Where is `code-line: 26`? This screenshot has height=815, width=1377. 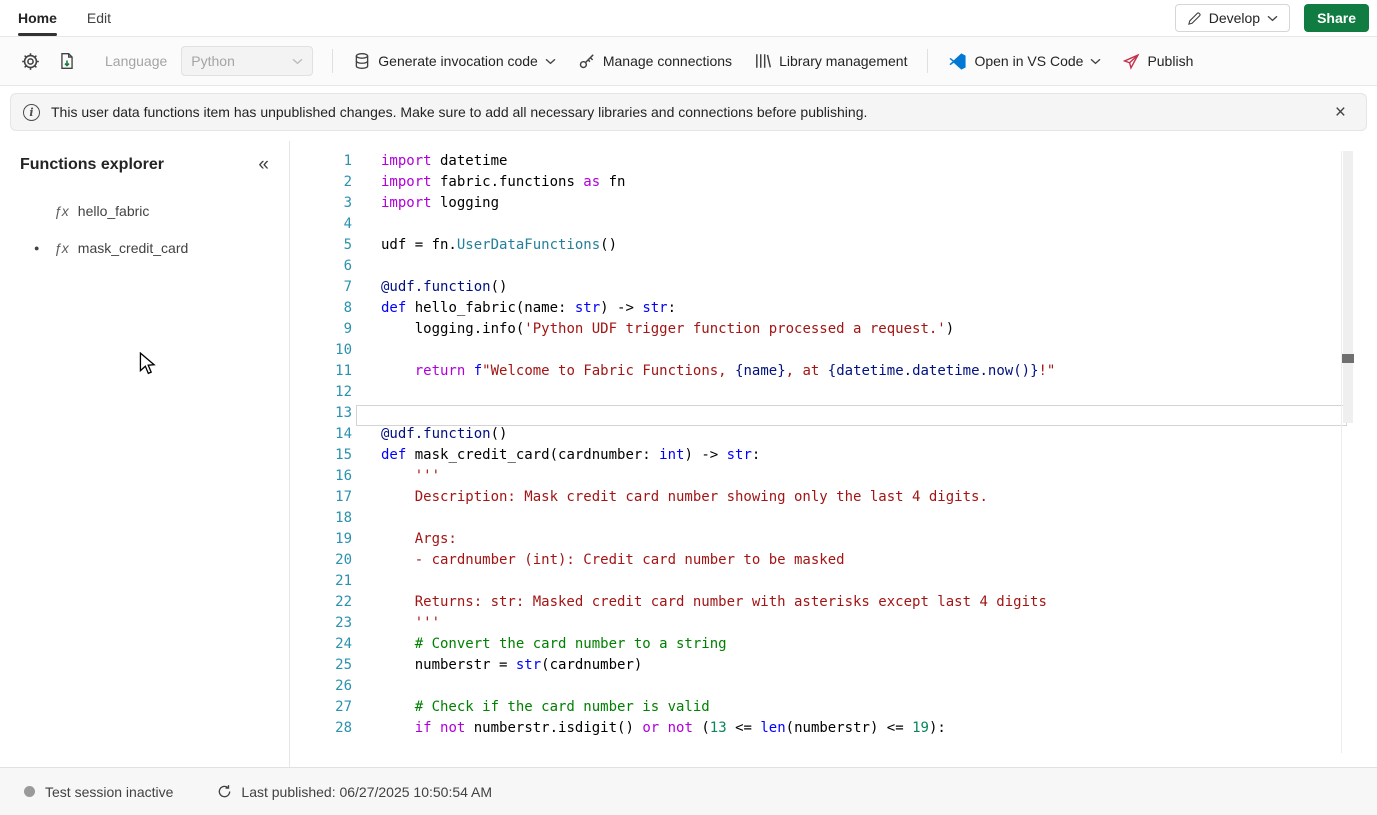
code-line: 26 is located at coordinates (833, 688).